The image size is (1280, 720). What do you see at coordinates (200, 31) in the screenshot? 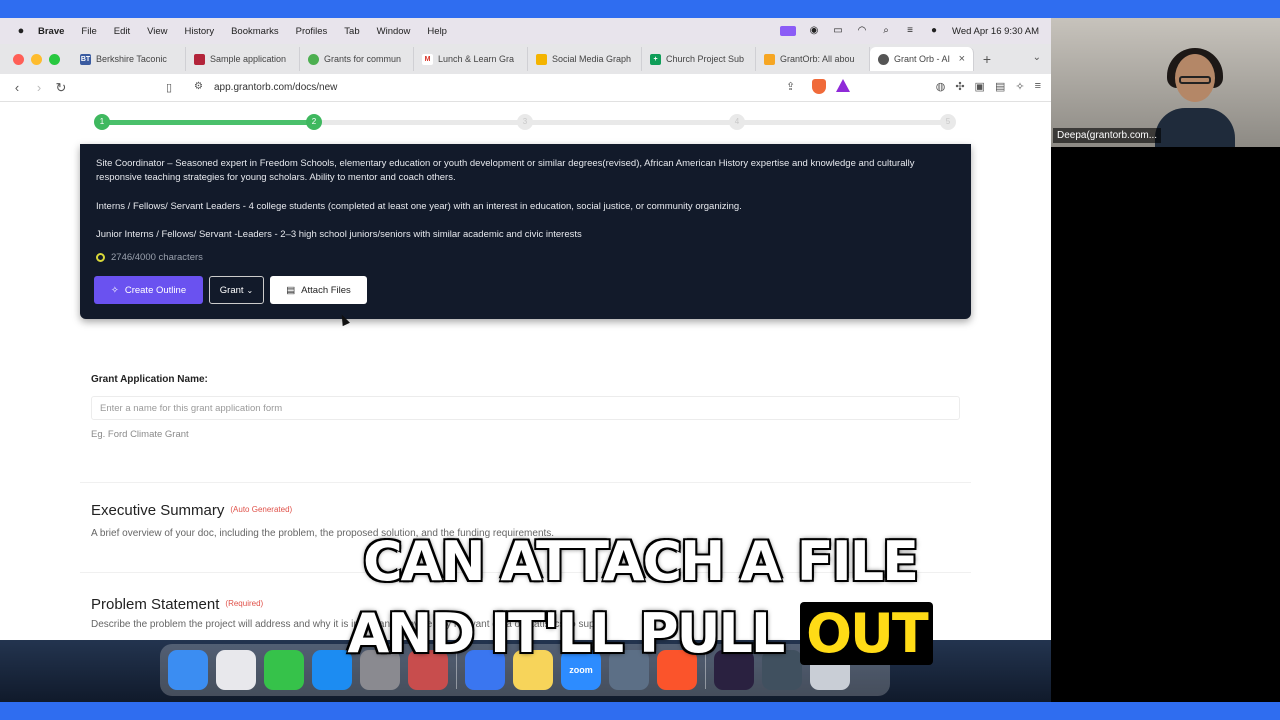
I see `menu-history: History` at bounding box center [200, 31].